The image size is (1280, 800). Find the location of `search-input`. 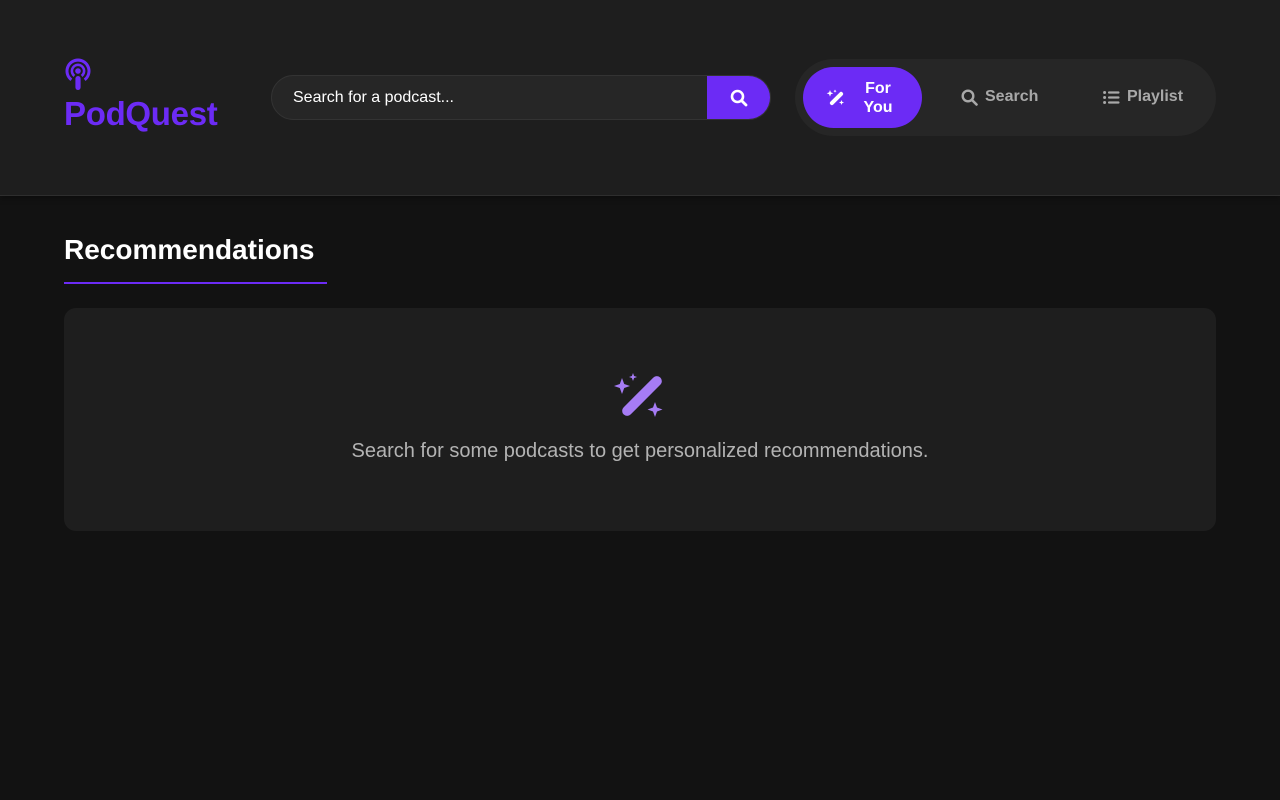

search-input is located at coordinates (490, 97).